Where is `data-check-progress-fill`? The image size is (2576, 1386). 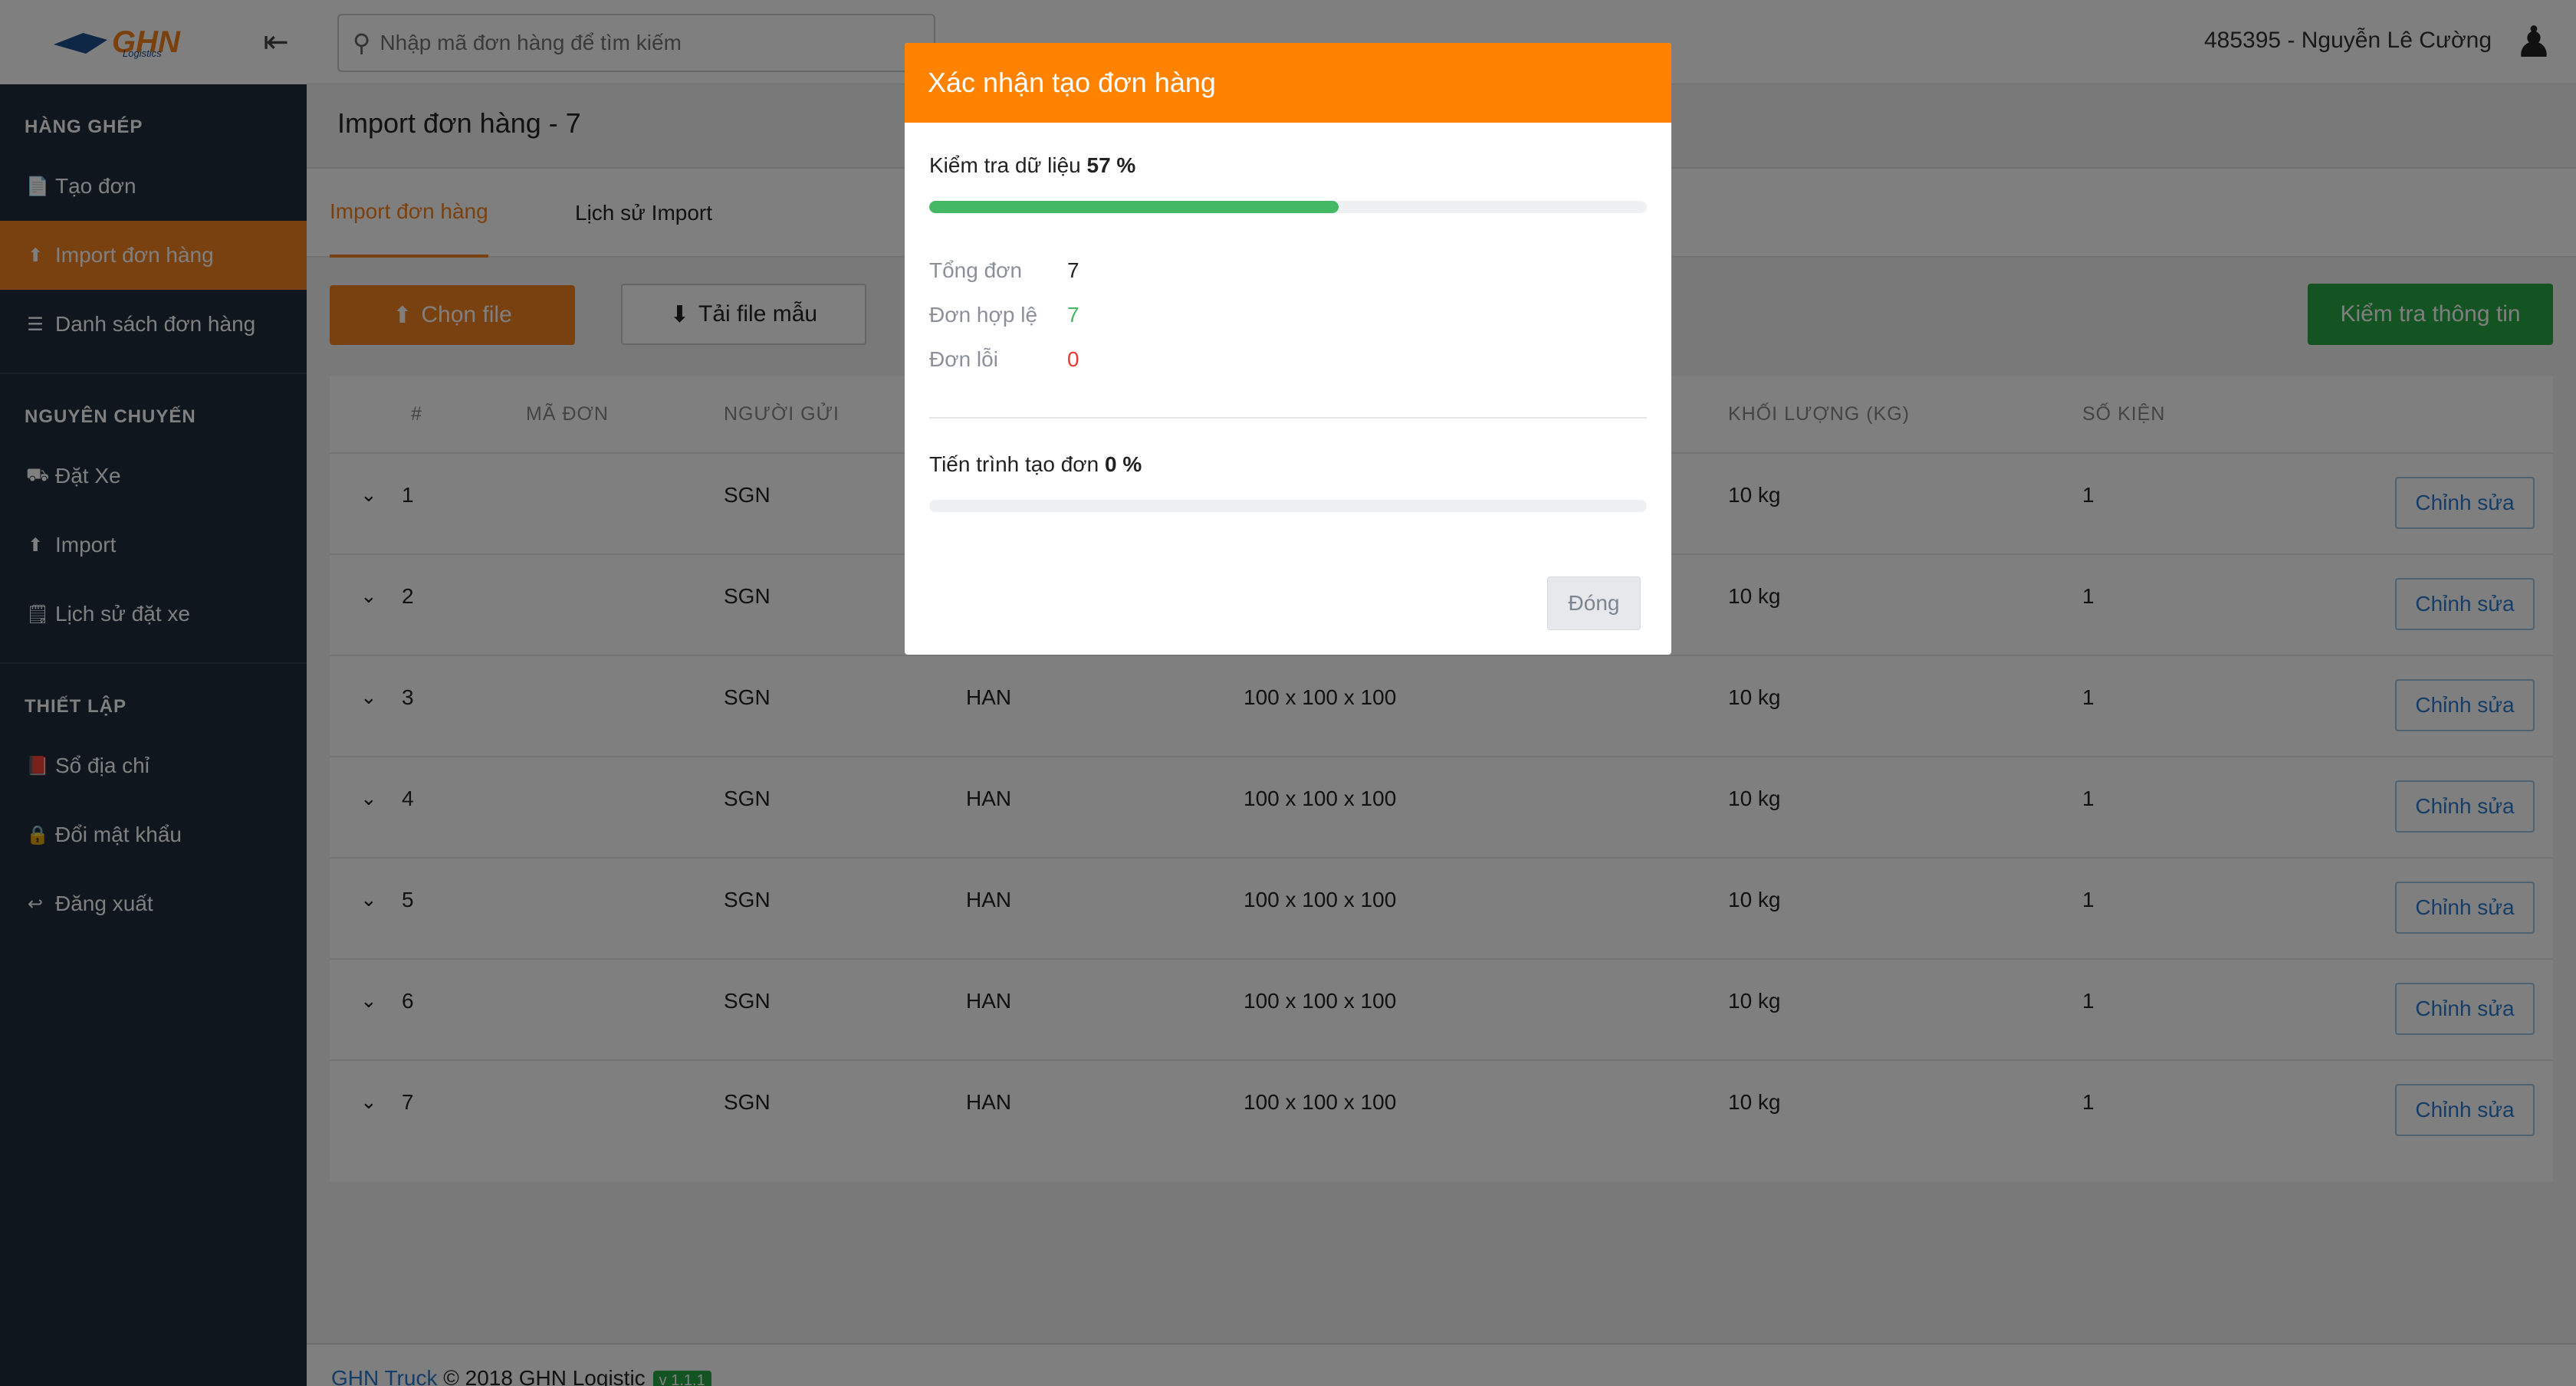
data-check-progress-fill is located at coordinates (1134, 207).